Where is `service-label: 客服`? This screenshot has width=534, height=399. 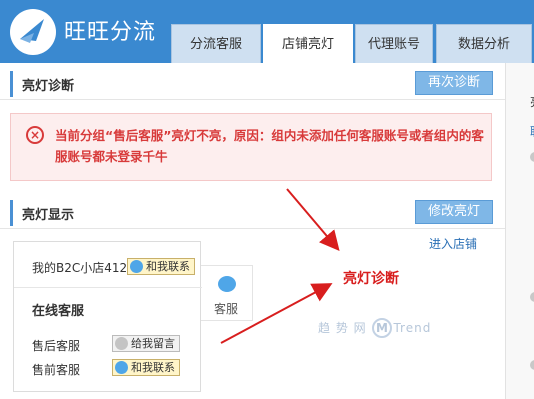
service-label: 客服 is located at coordinates (226, 309).